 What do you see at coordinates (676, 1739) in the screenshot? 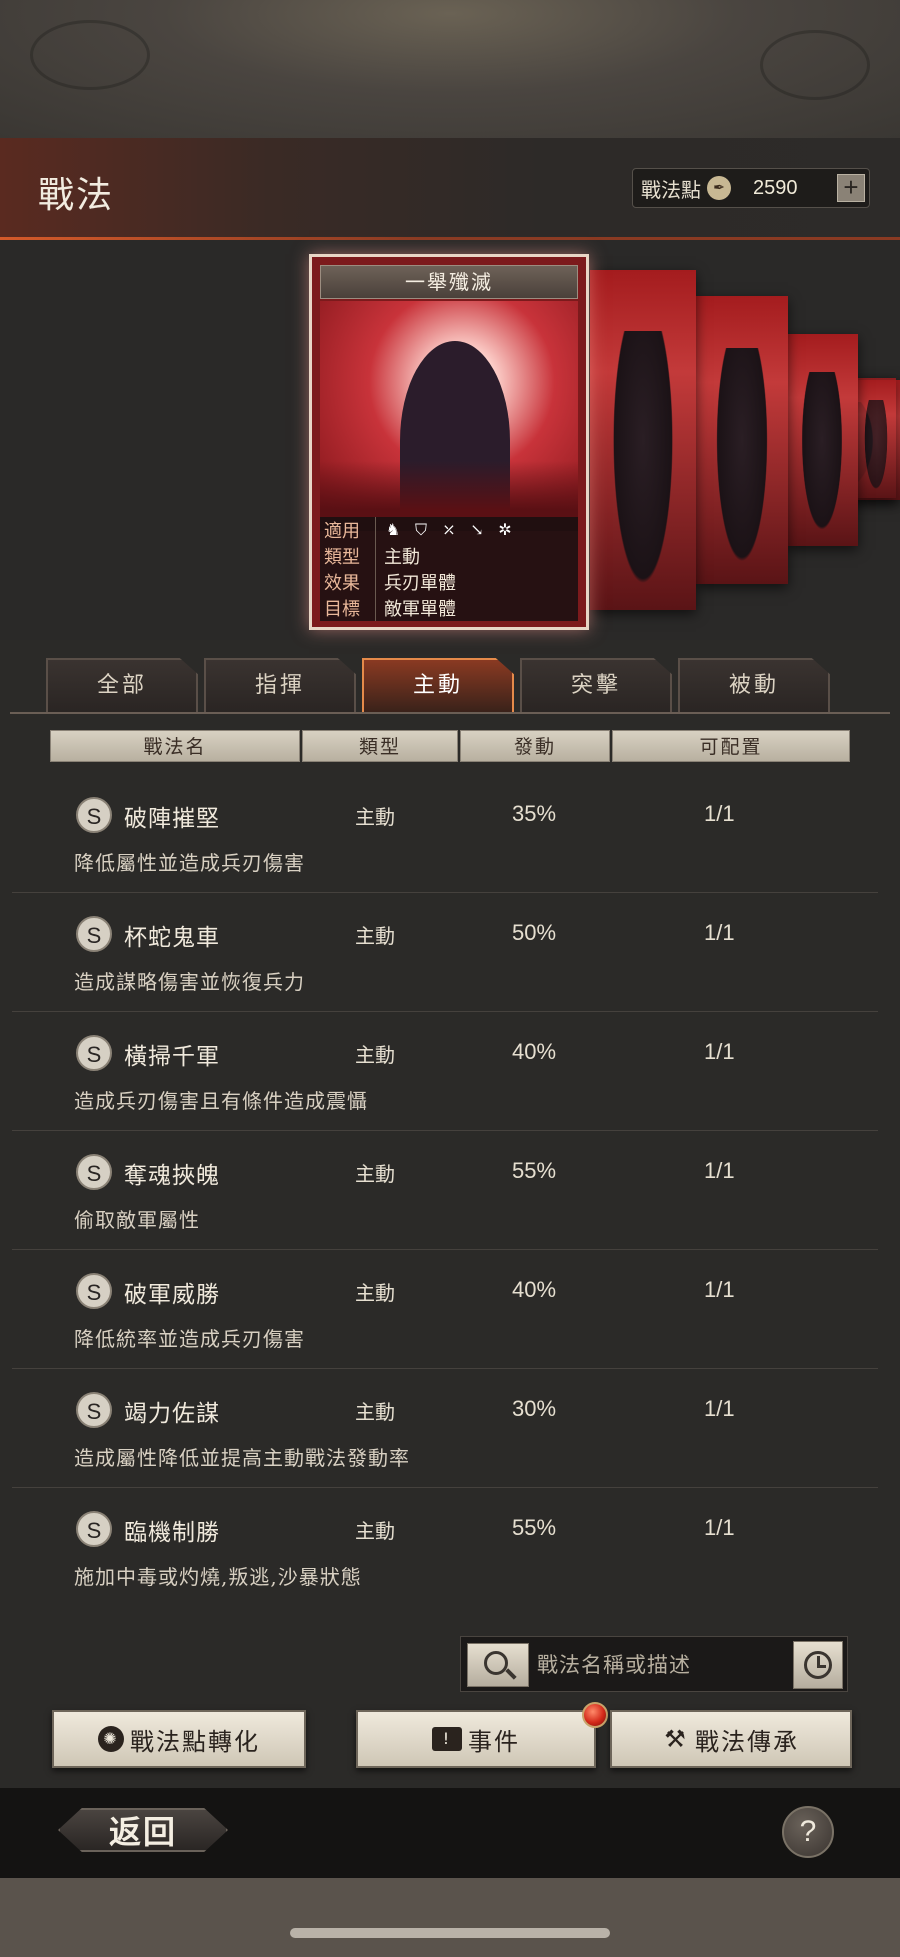
I see `hammer-icon: ⚒` at bounding box center [676, 1739].